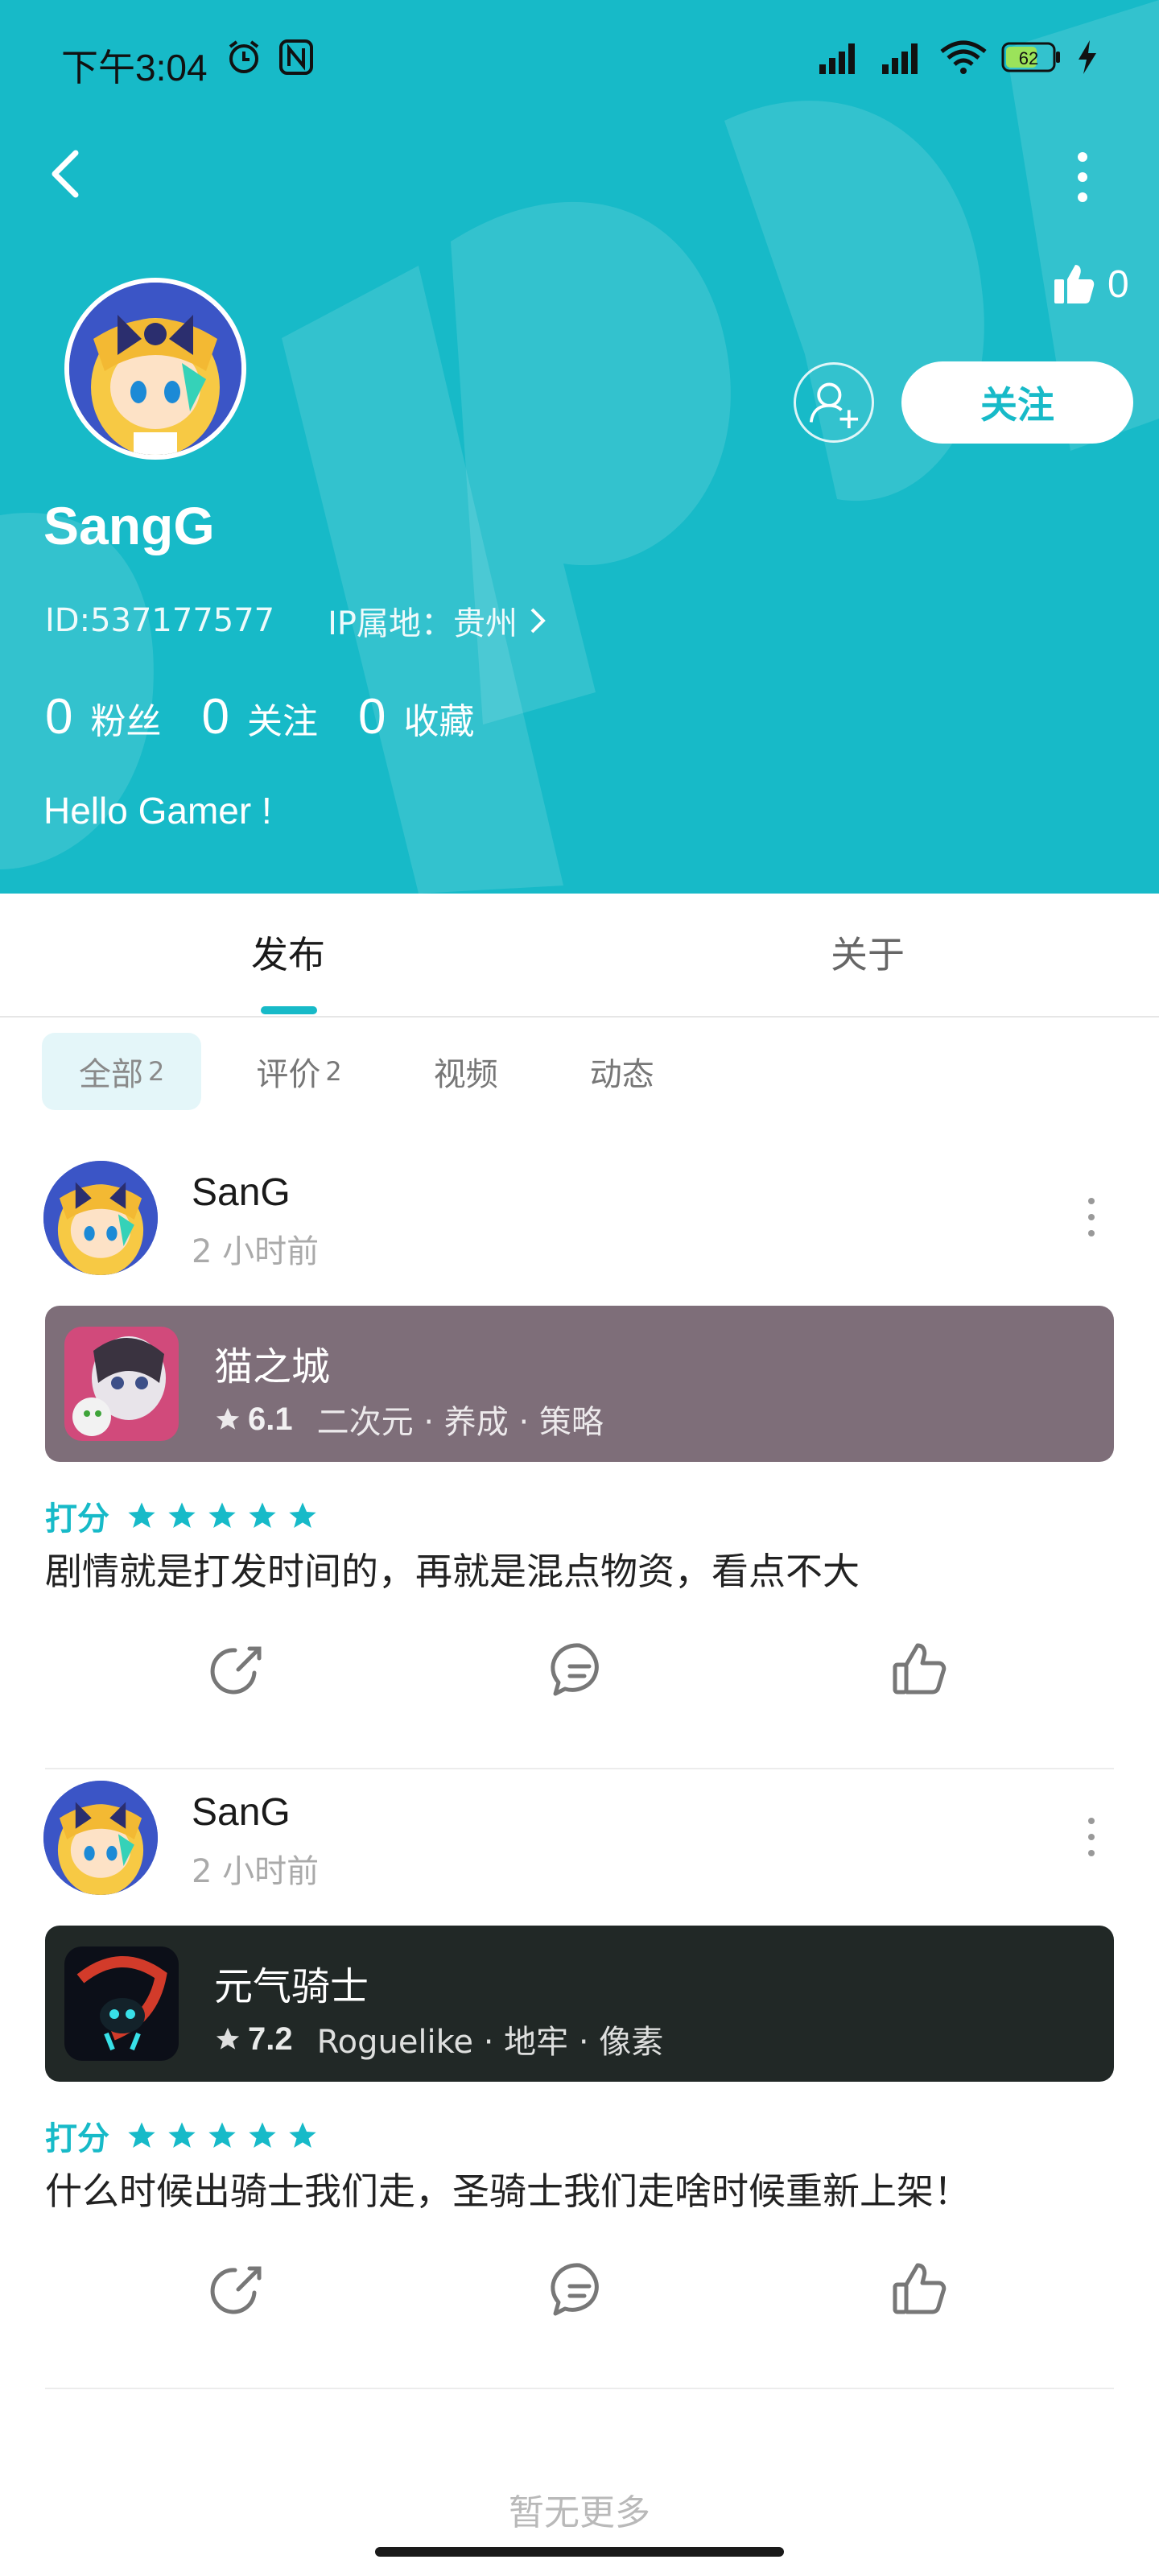  I want to click on game-score: 6.1, so click(270, 1419).